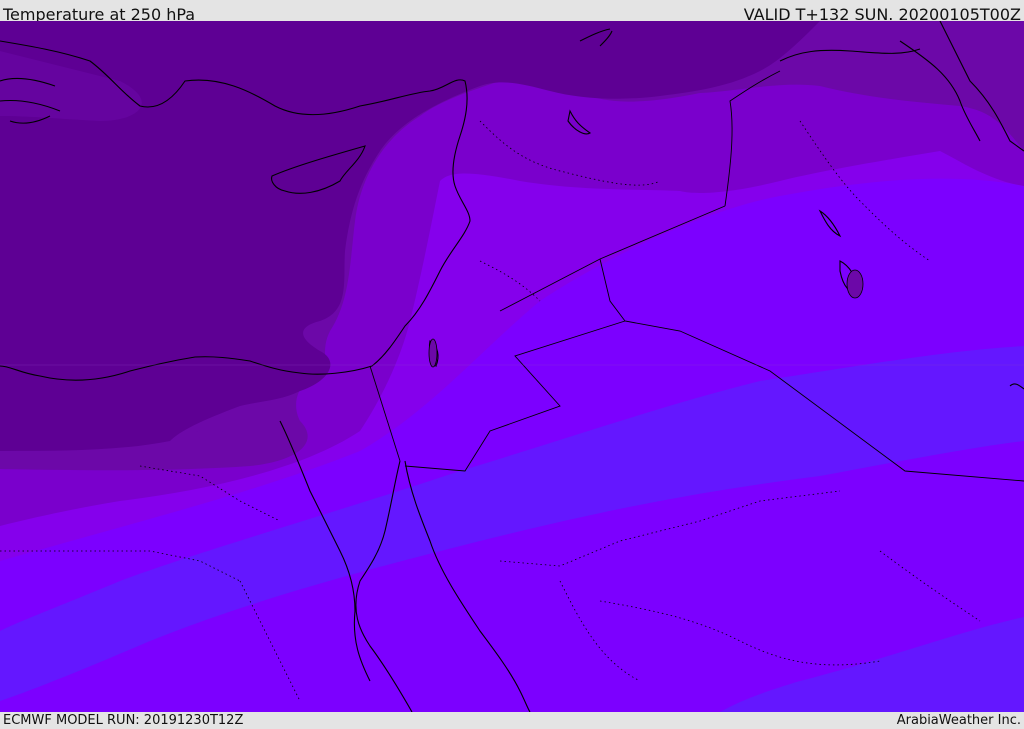 The height and width of the screenshot is (729, 1024). What do you see at coordinates (123, 720) in the screenshot?
I see `model-run: ECMWF MODEL RUN: 20191230T12Z` at bounding box center [123, 720].